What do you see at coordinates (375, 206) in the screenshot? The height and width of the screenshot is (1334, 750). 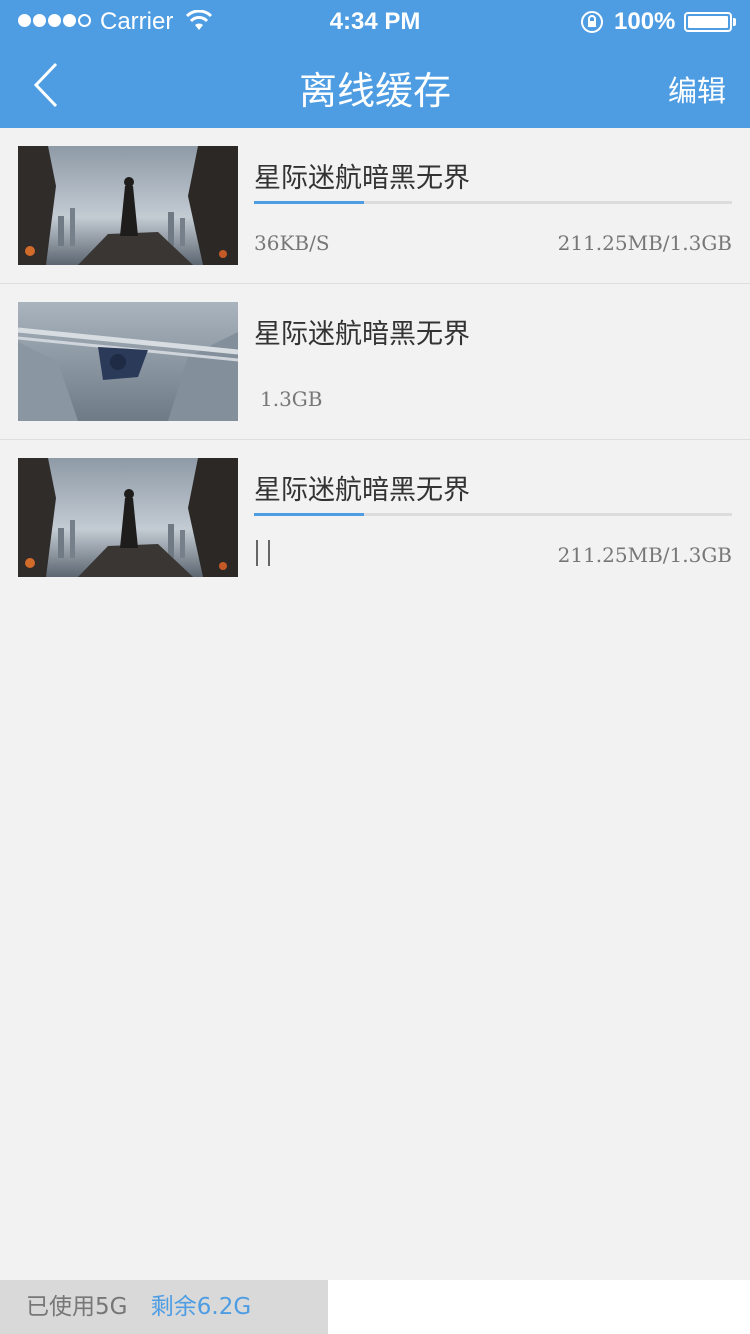 I see `list-item: 星际迷航暗黑无界 36KB/S 211.25MB/1.3GB` at bounding box center [375, 206].